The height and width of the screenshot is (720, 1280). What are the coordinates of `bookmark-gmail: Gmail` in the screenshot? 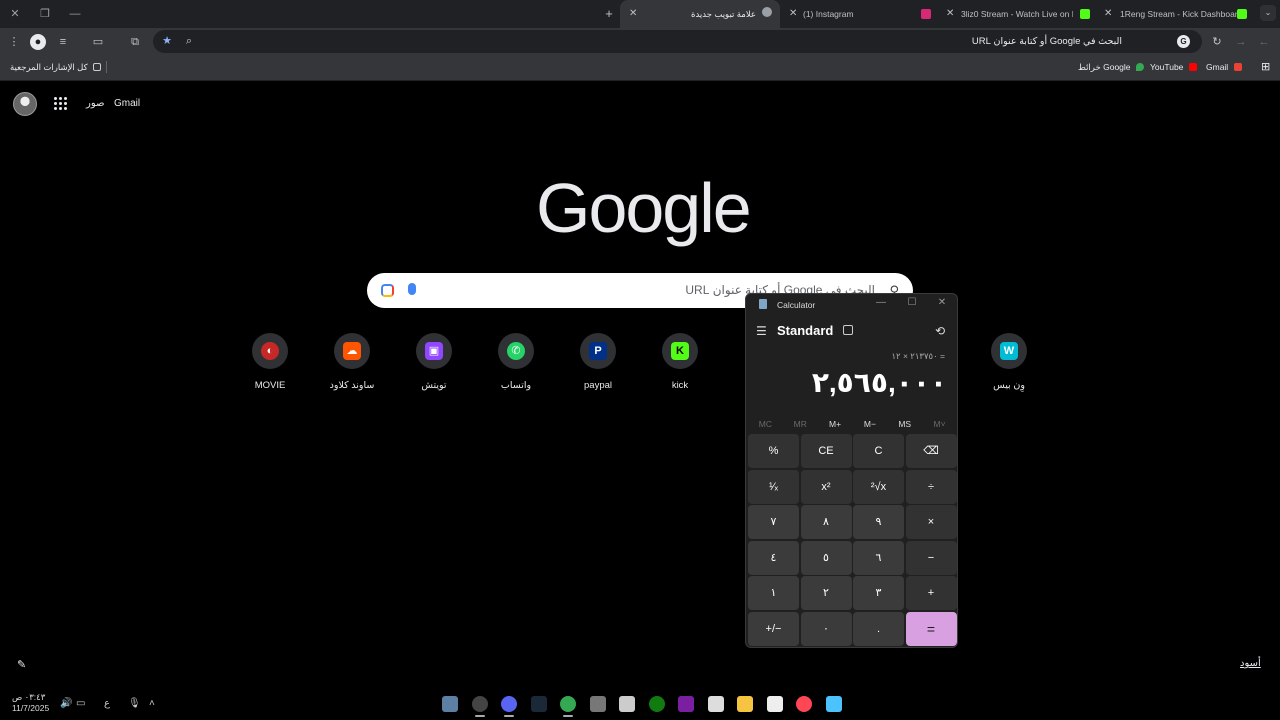 It's located at (1225, 67).